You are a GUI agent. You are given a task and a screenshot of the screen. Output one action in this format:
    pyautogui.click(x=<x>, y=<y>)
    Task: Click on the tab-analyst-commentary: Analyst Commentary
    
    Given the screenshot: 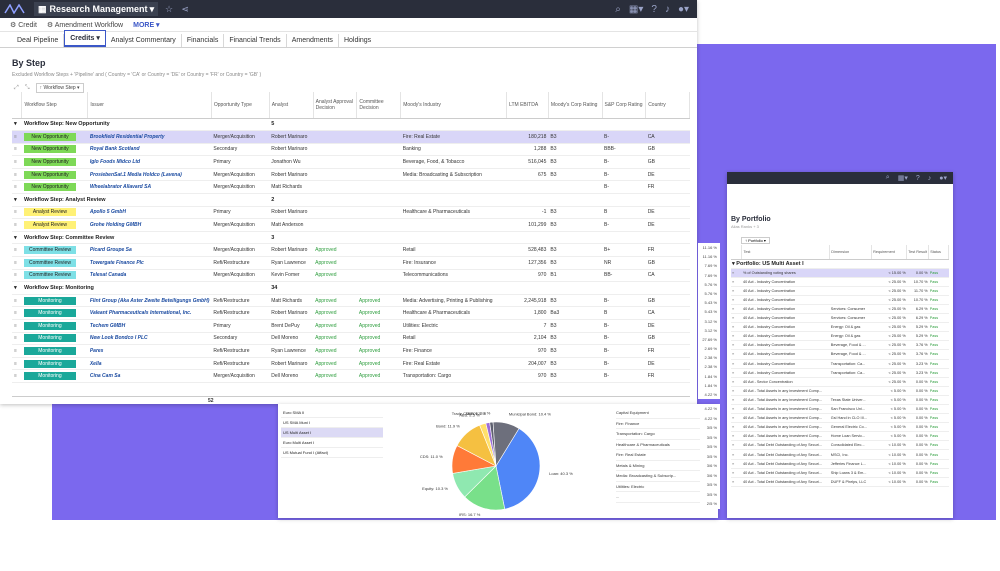 What is the action you would take?
    pyautogui.click(x=144, y=40)
    